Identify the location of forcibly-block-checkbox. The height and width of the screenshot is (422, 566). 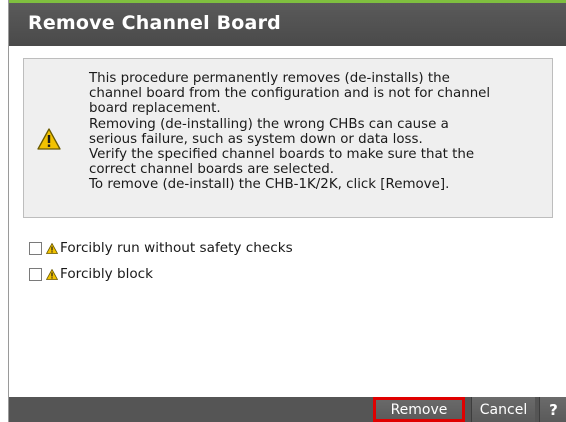
(35, 274).